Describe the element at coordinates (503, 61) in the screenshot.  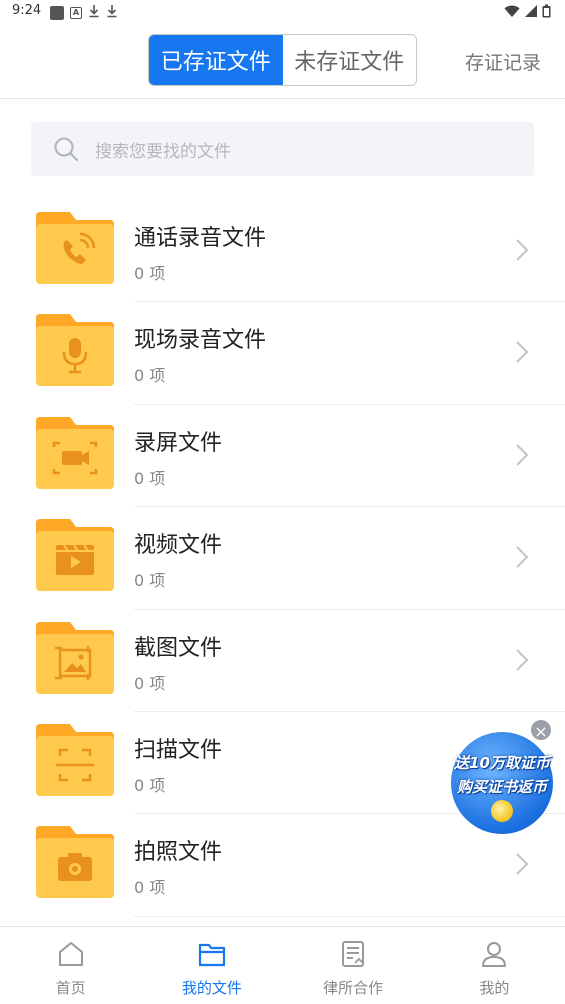
I see `records-link: 存证记录` at that location.